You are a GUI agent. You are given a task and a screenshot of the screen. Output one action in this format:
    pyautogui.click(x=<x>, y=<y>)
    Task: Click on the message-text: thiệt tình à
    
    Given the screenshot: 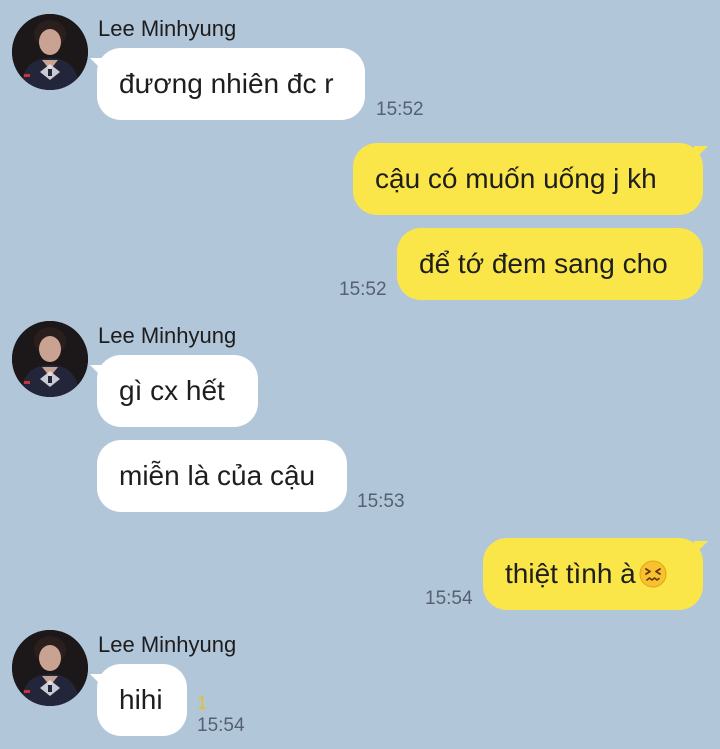 What is the action you would take?
    pyautogui.click(x=570, y=573)
    